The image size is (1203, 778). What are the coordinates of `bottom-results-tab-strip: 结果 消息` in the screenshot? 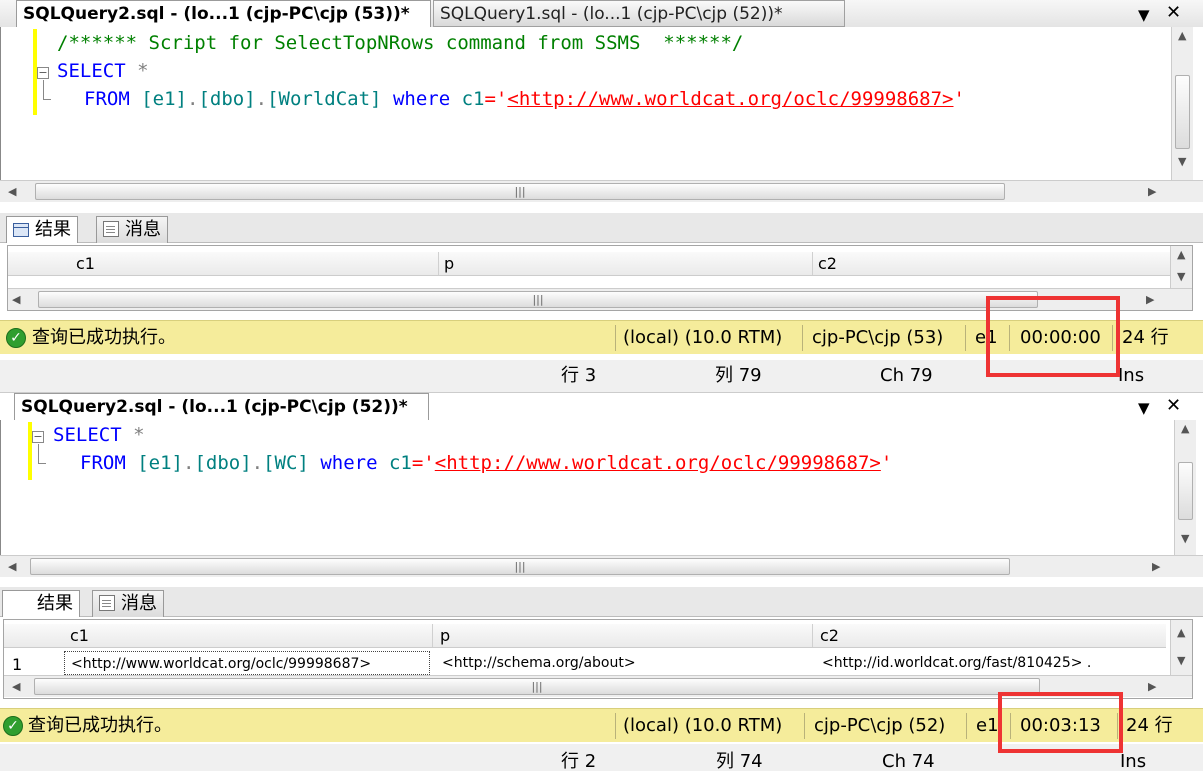 It's located at (601, 602).